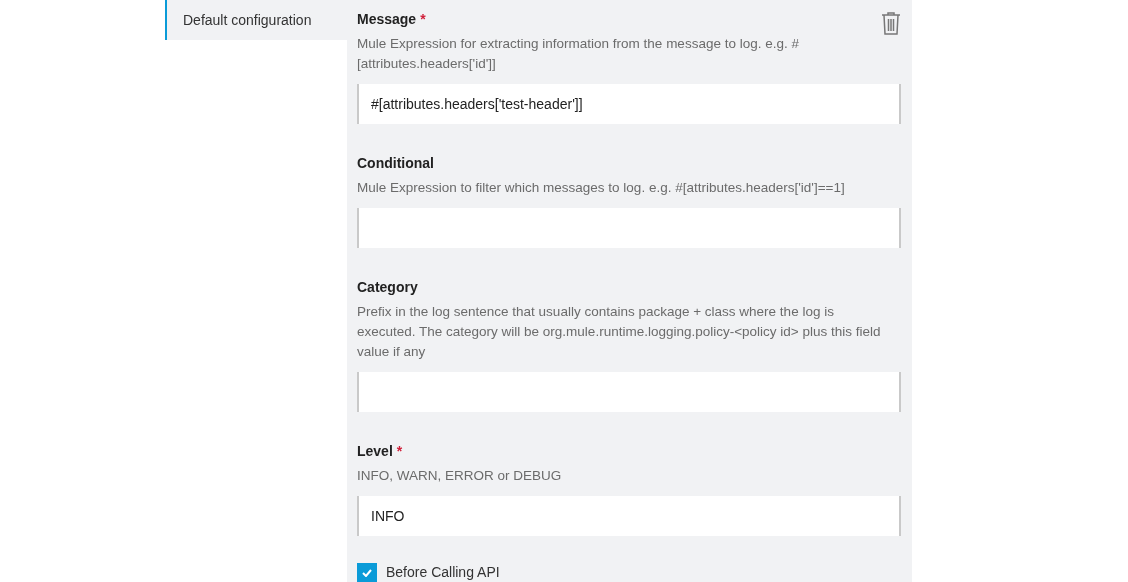  I want to click on checkbox, so click(367, 572).